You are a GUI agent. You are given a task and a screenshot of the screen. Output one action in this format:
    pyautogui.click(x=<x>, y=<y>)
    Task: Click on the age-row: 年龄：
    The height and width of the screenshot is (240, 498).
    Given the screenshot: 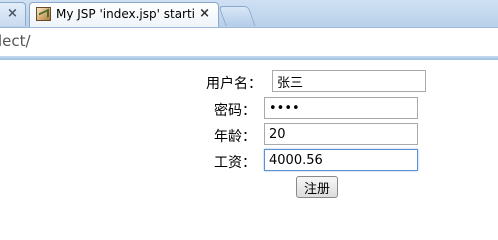 What is the action you would take?
    pyautogui.click(x=249, y=134)
    